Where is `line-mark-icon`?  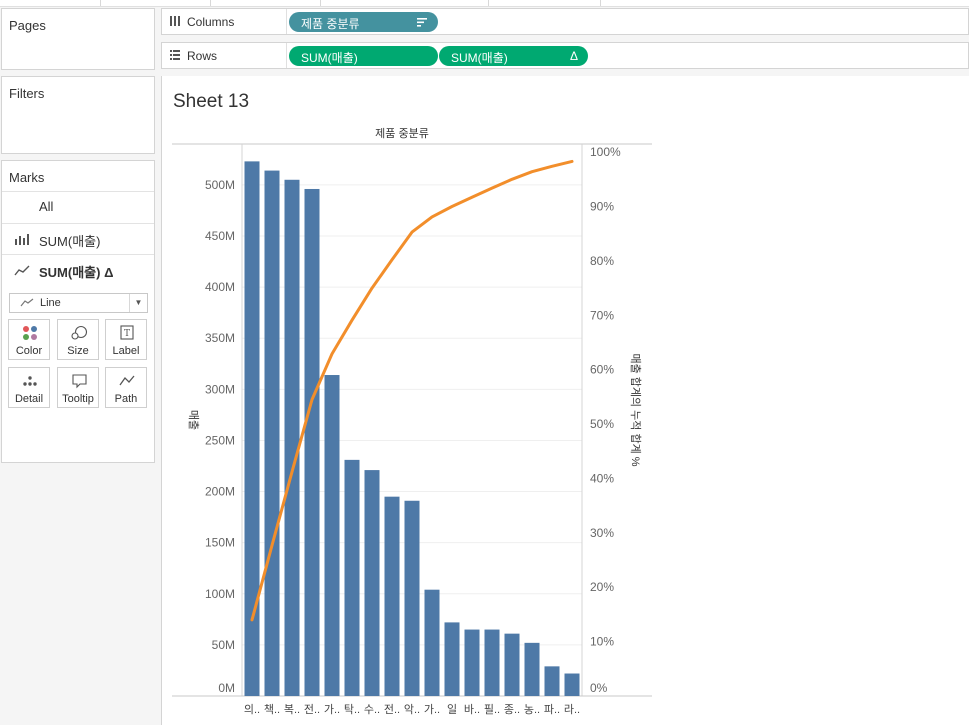
line-mark-icon is located at coordinates (27, 302).